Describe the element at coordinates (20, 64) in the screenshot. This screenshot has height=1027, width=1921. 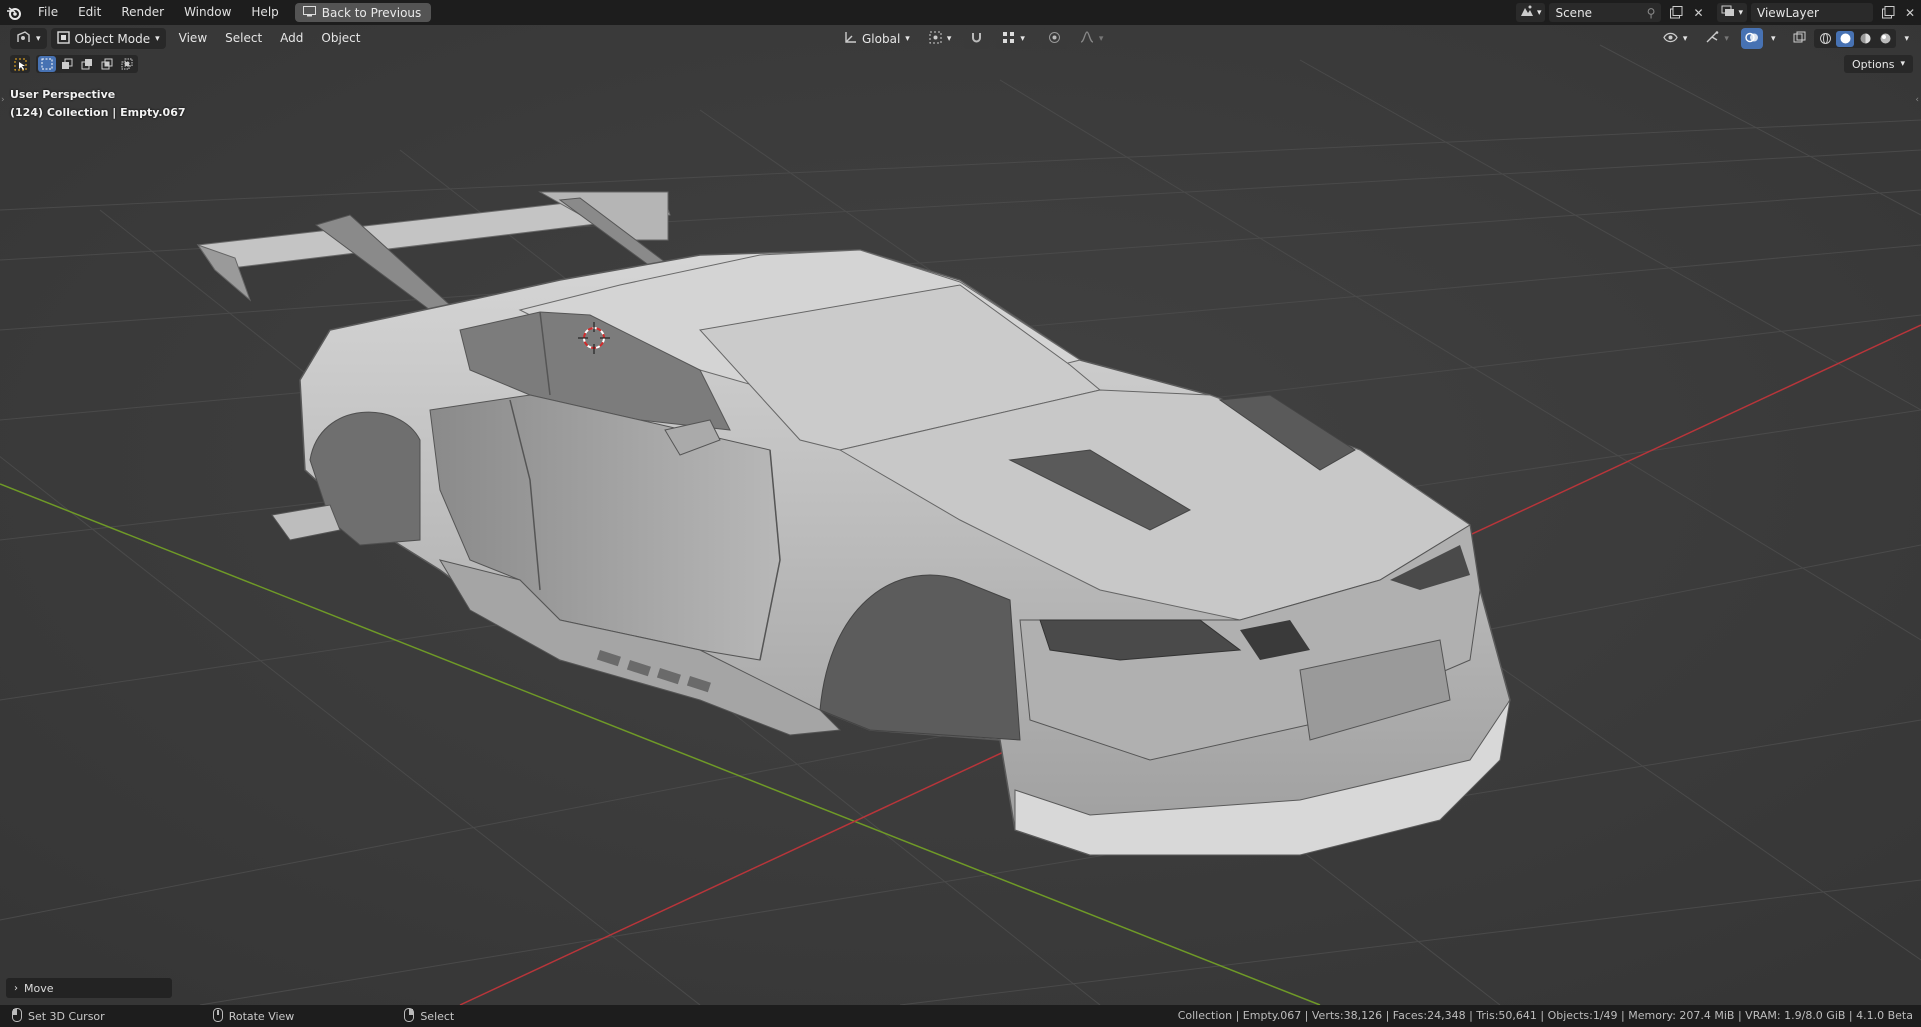
I see `select-tool-icon` at that location.